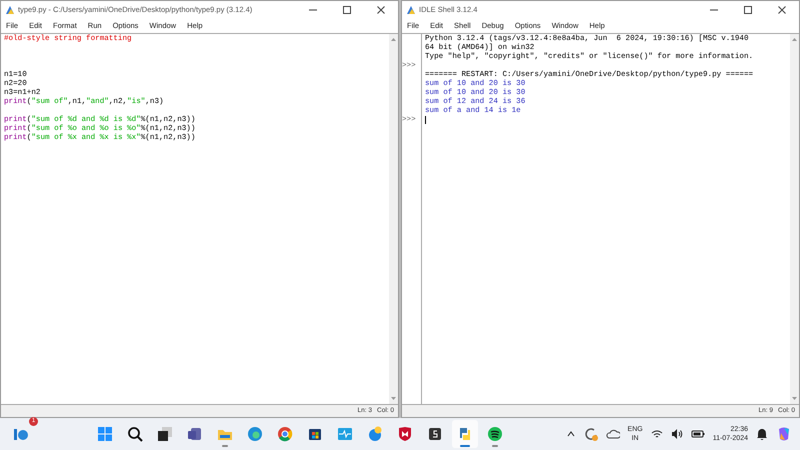 The image size is (800, 450). Describe the element at coordinates (676, 434) in the screenshot. I see `volume-icon` at that location.